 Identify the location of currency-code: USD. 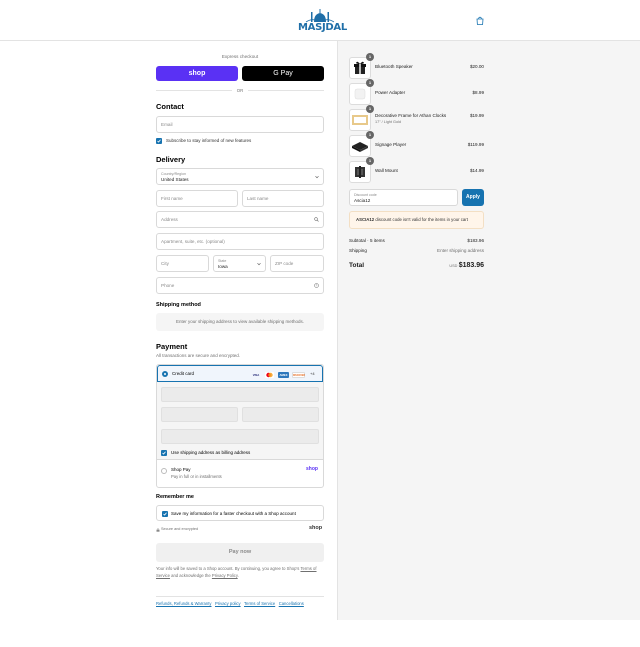
(453, 266).